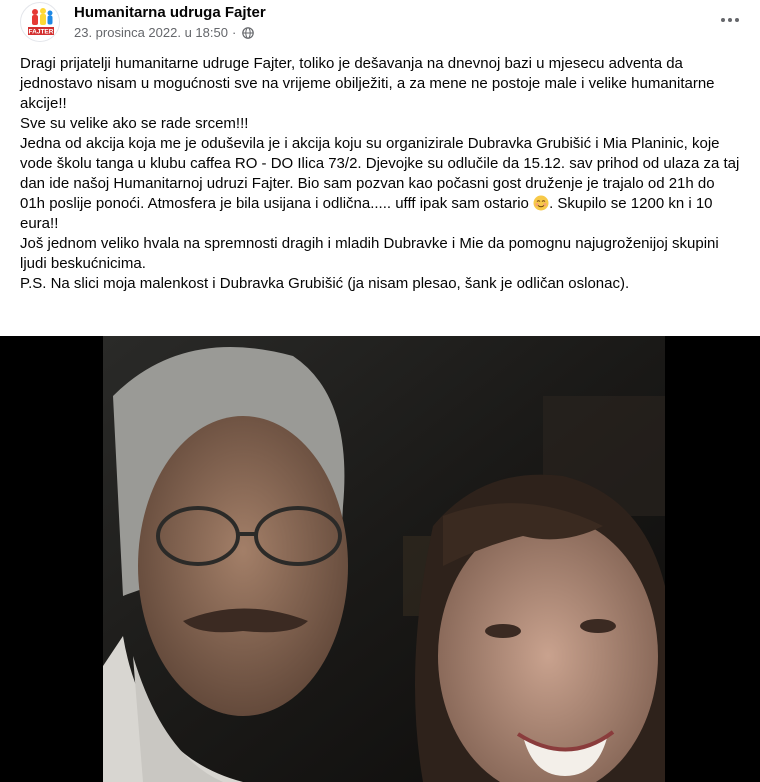  What do you see at coordinates (541, 203) in the screenshot?
I see `smiling-face-emoji-icon` at bounding box center [541, 203].